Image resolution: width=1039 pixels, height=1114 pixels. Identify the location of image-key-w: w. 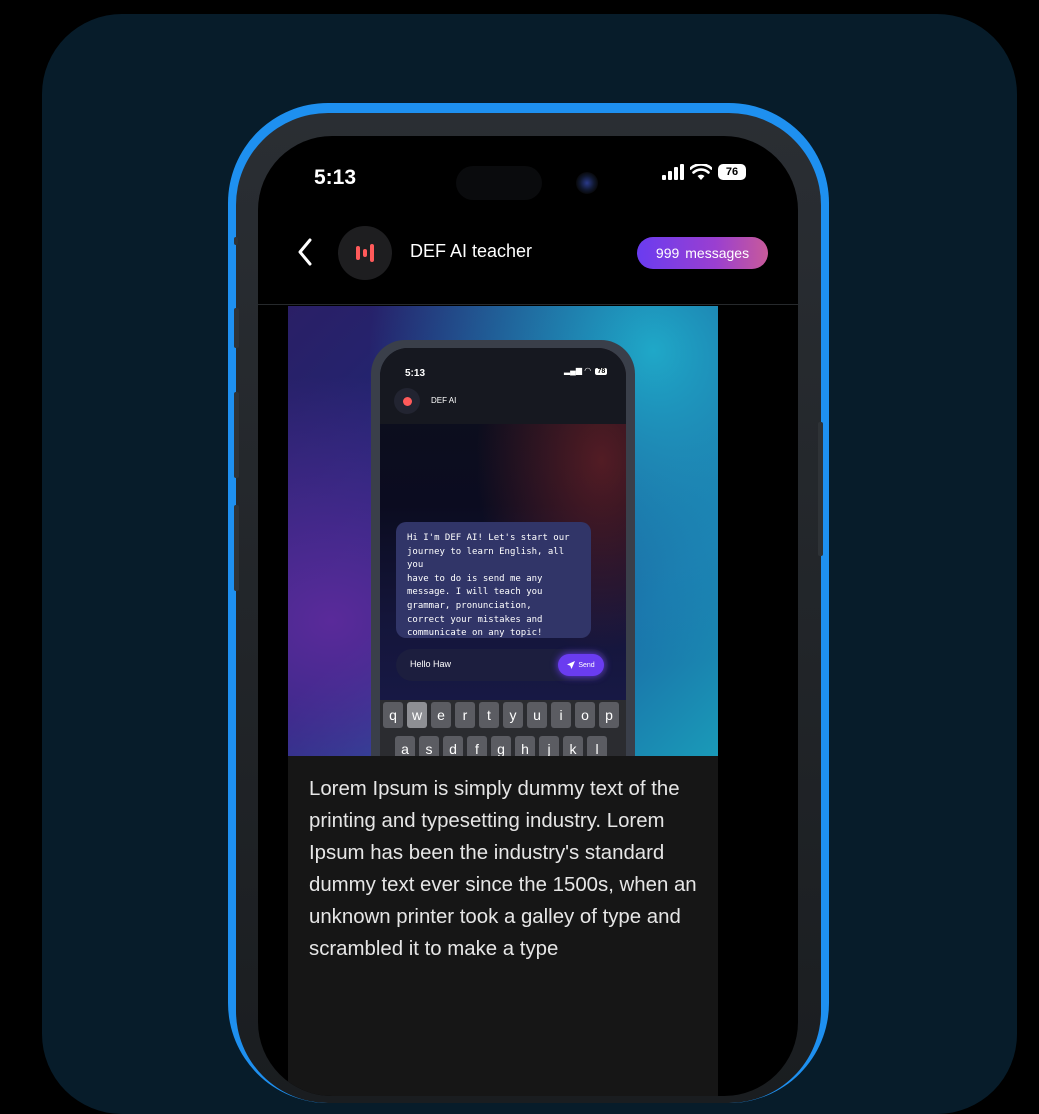
(417, 715).